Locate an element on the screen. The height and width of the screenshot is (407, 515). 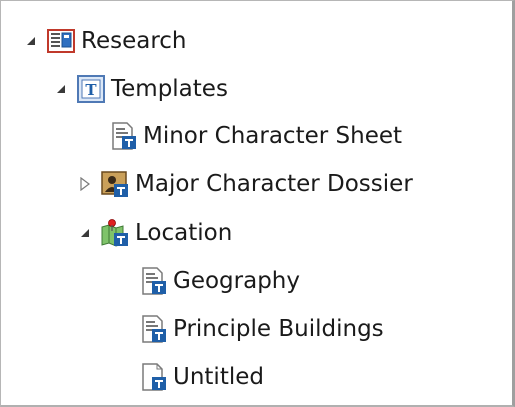
character-photo-template-icon is located at coordinates (115, 184).